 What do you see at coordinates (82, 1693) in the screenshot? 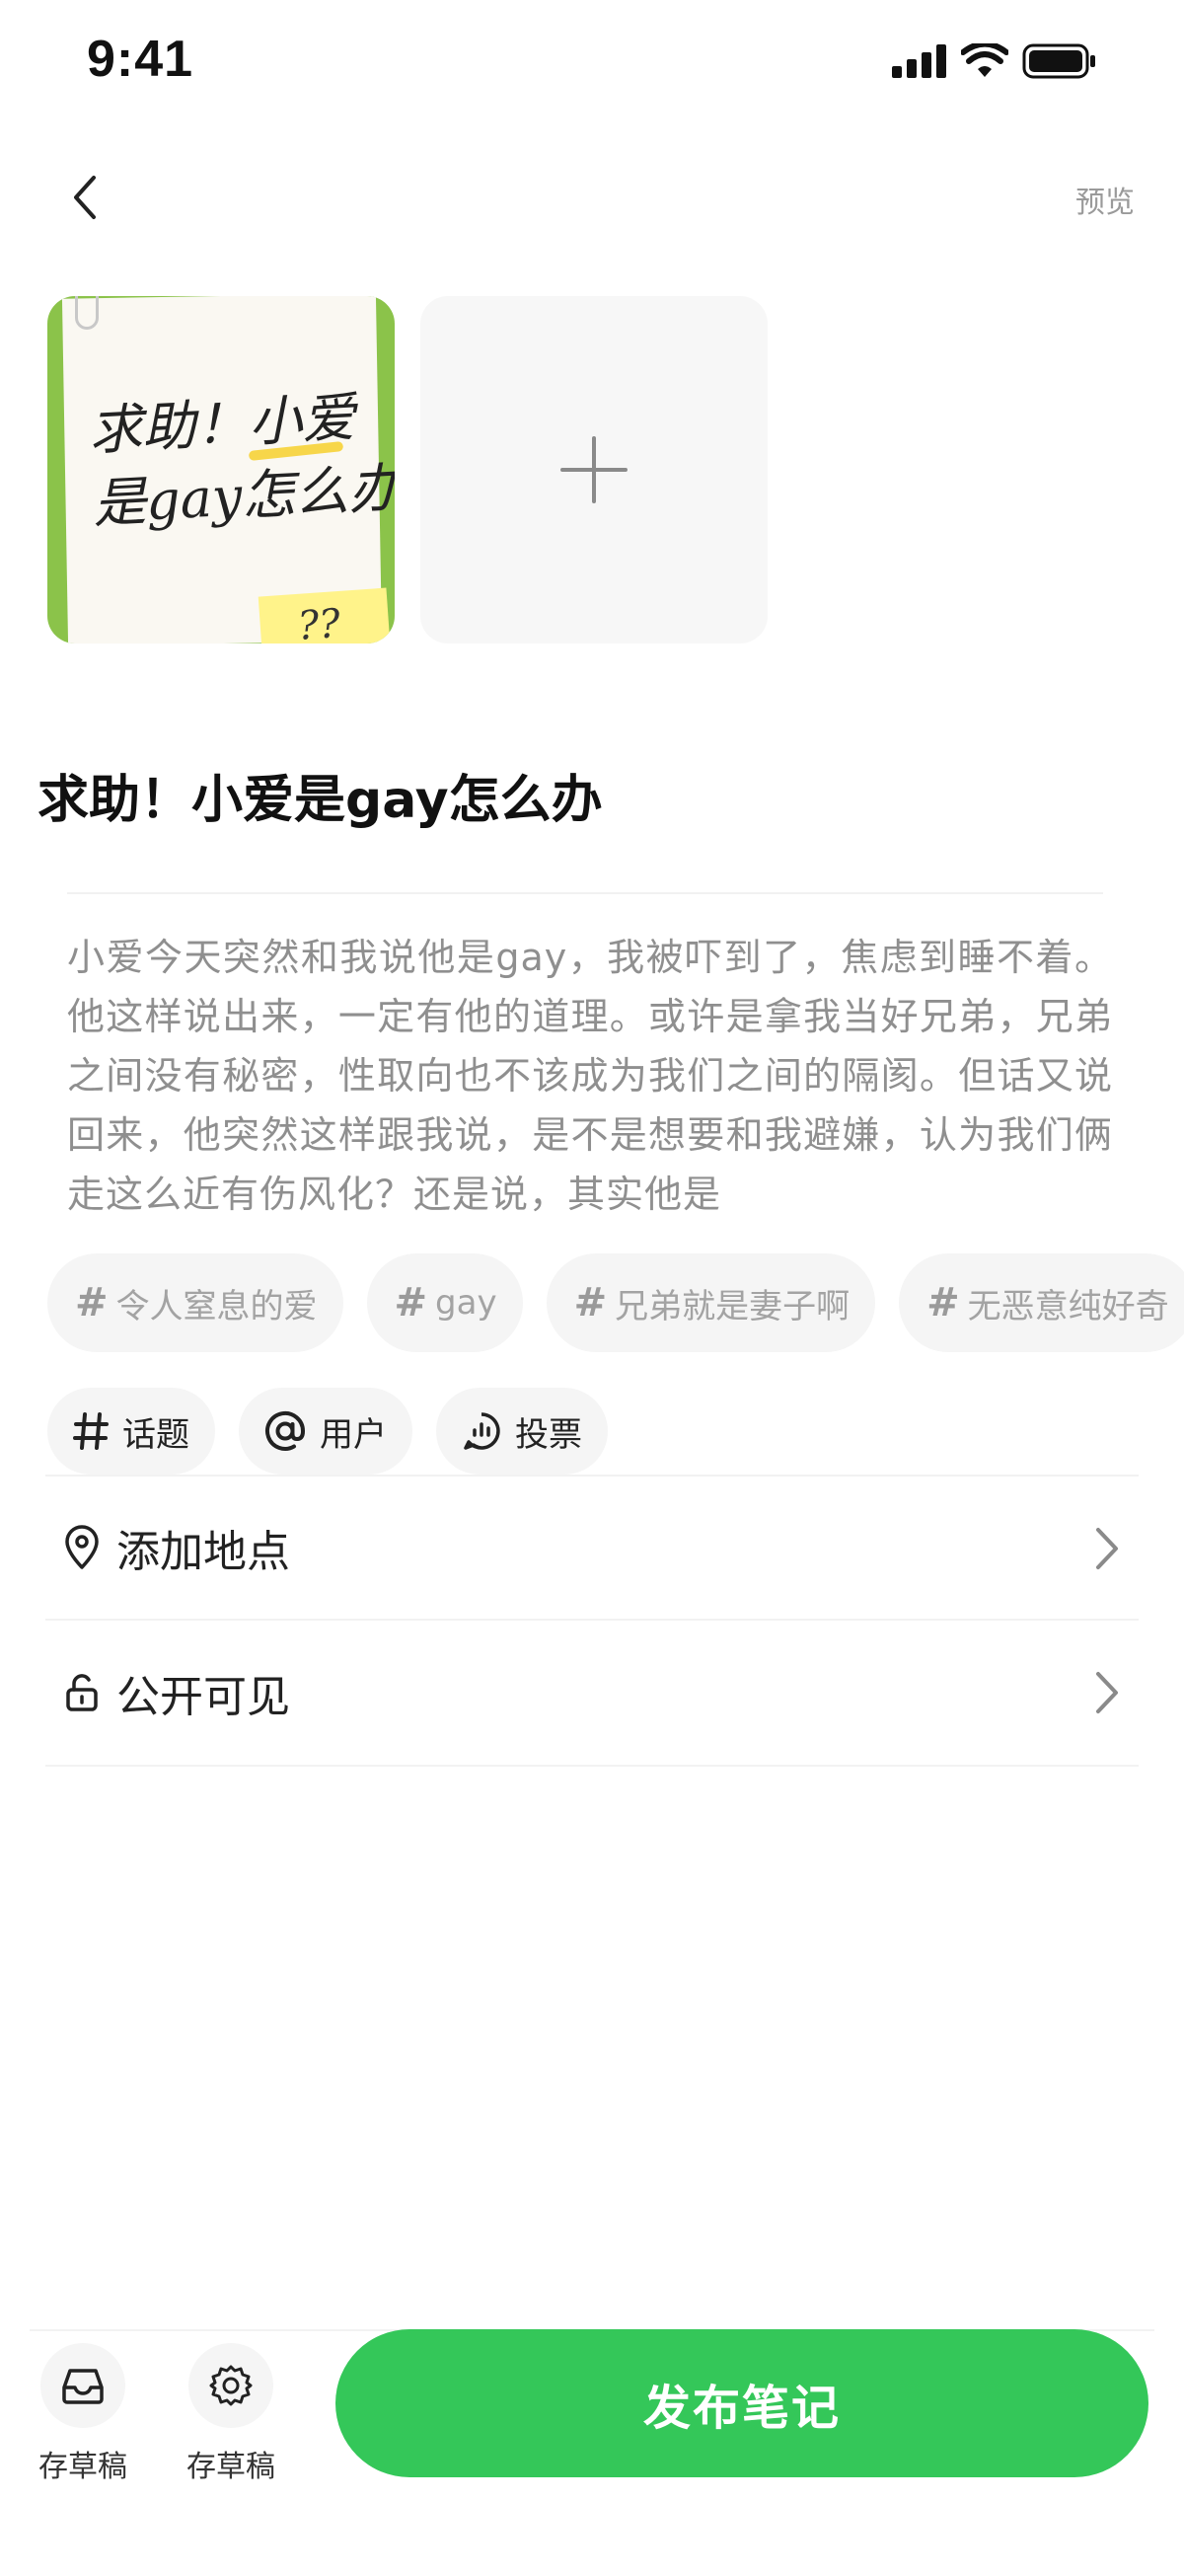
I see `unlock-icon` at bounding box center [82, 1693].